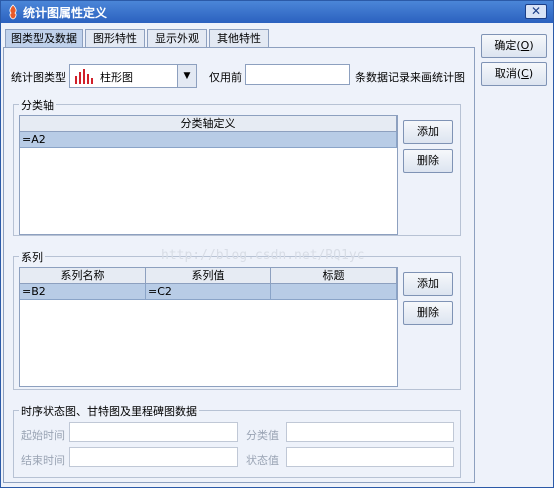  Describe the element at coordinates (410, 77) in the screenshot. I see `records-suffix-label: 条数据记录来画统计图` at that location.